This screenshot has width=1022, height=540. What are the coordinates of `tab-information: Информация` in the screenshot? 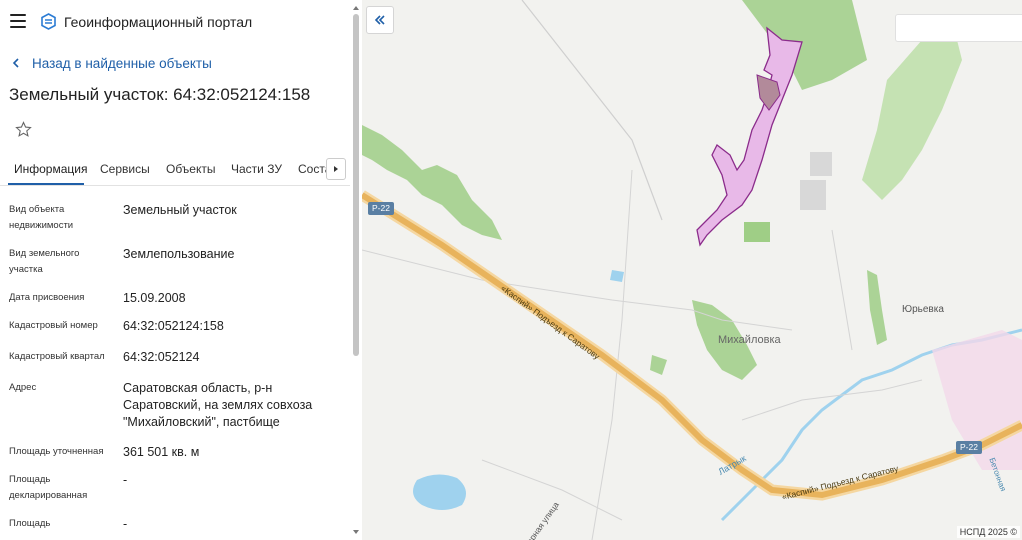 It's located at (50, 169).